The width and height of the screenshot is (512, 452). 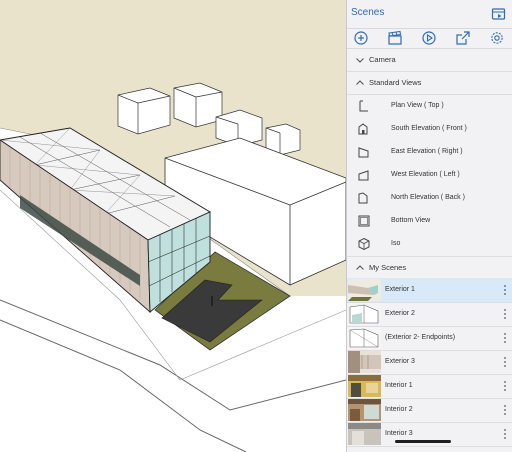 I want to click on standard-view-bottom: Bottom View, so click(x=429, y=221).